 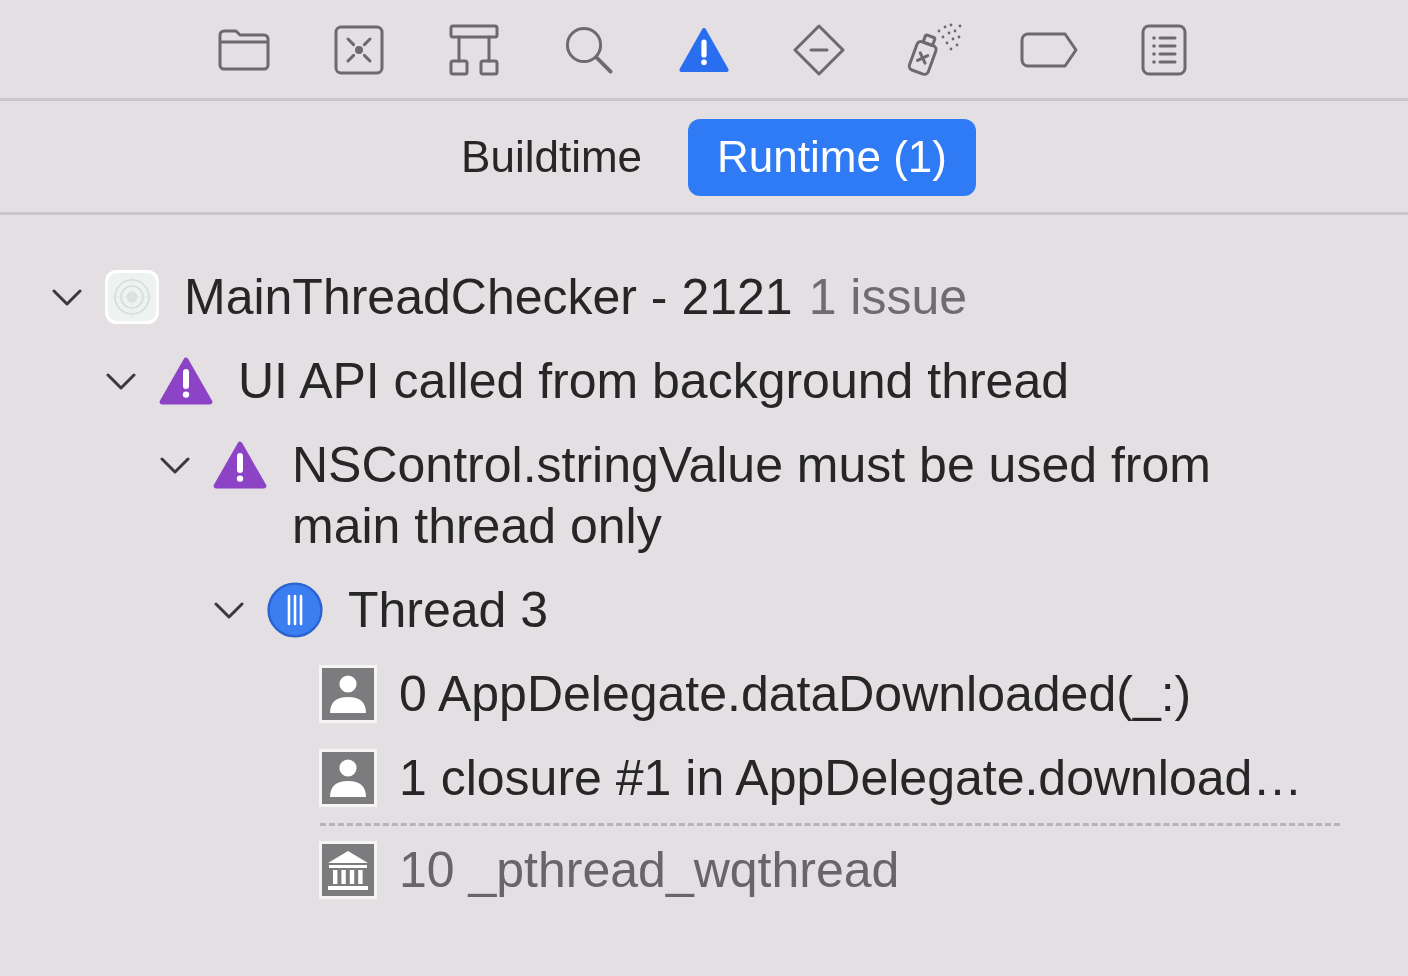 What do you see at coordinates (474, 50) in the screenshot?
I see `hierarchy-icon` at bounding box center [474, 50].